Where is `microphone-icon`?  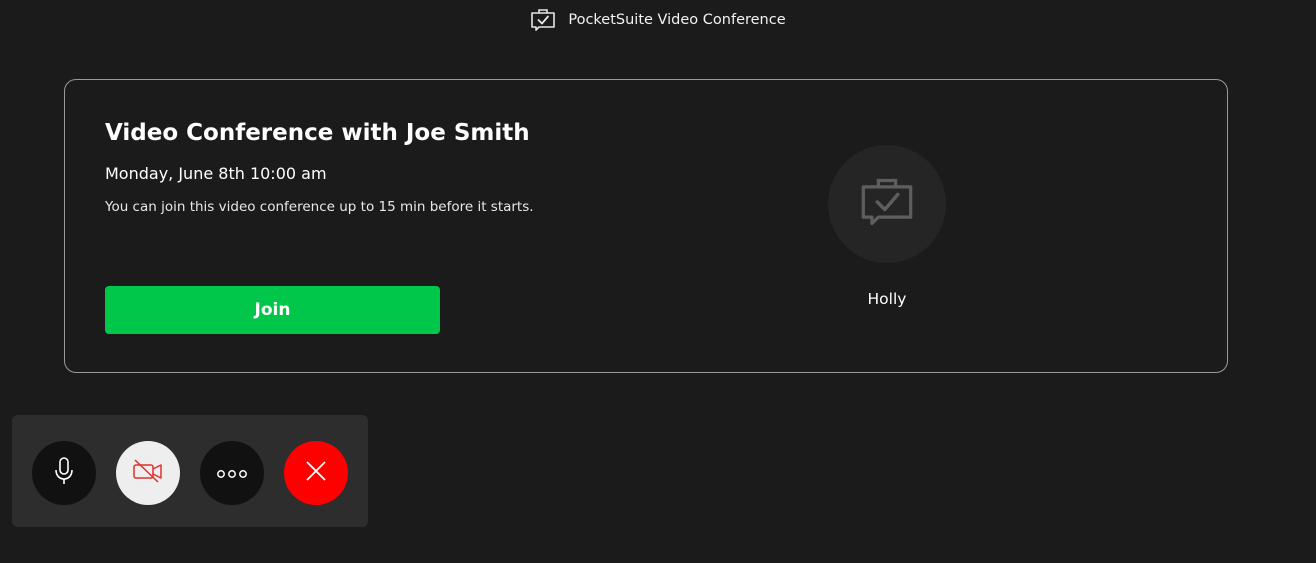
microphone-icon is located at coordinates (64, 473).